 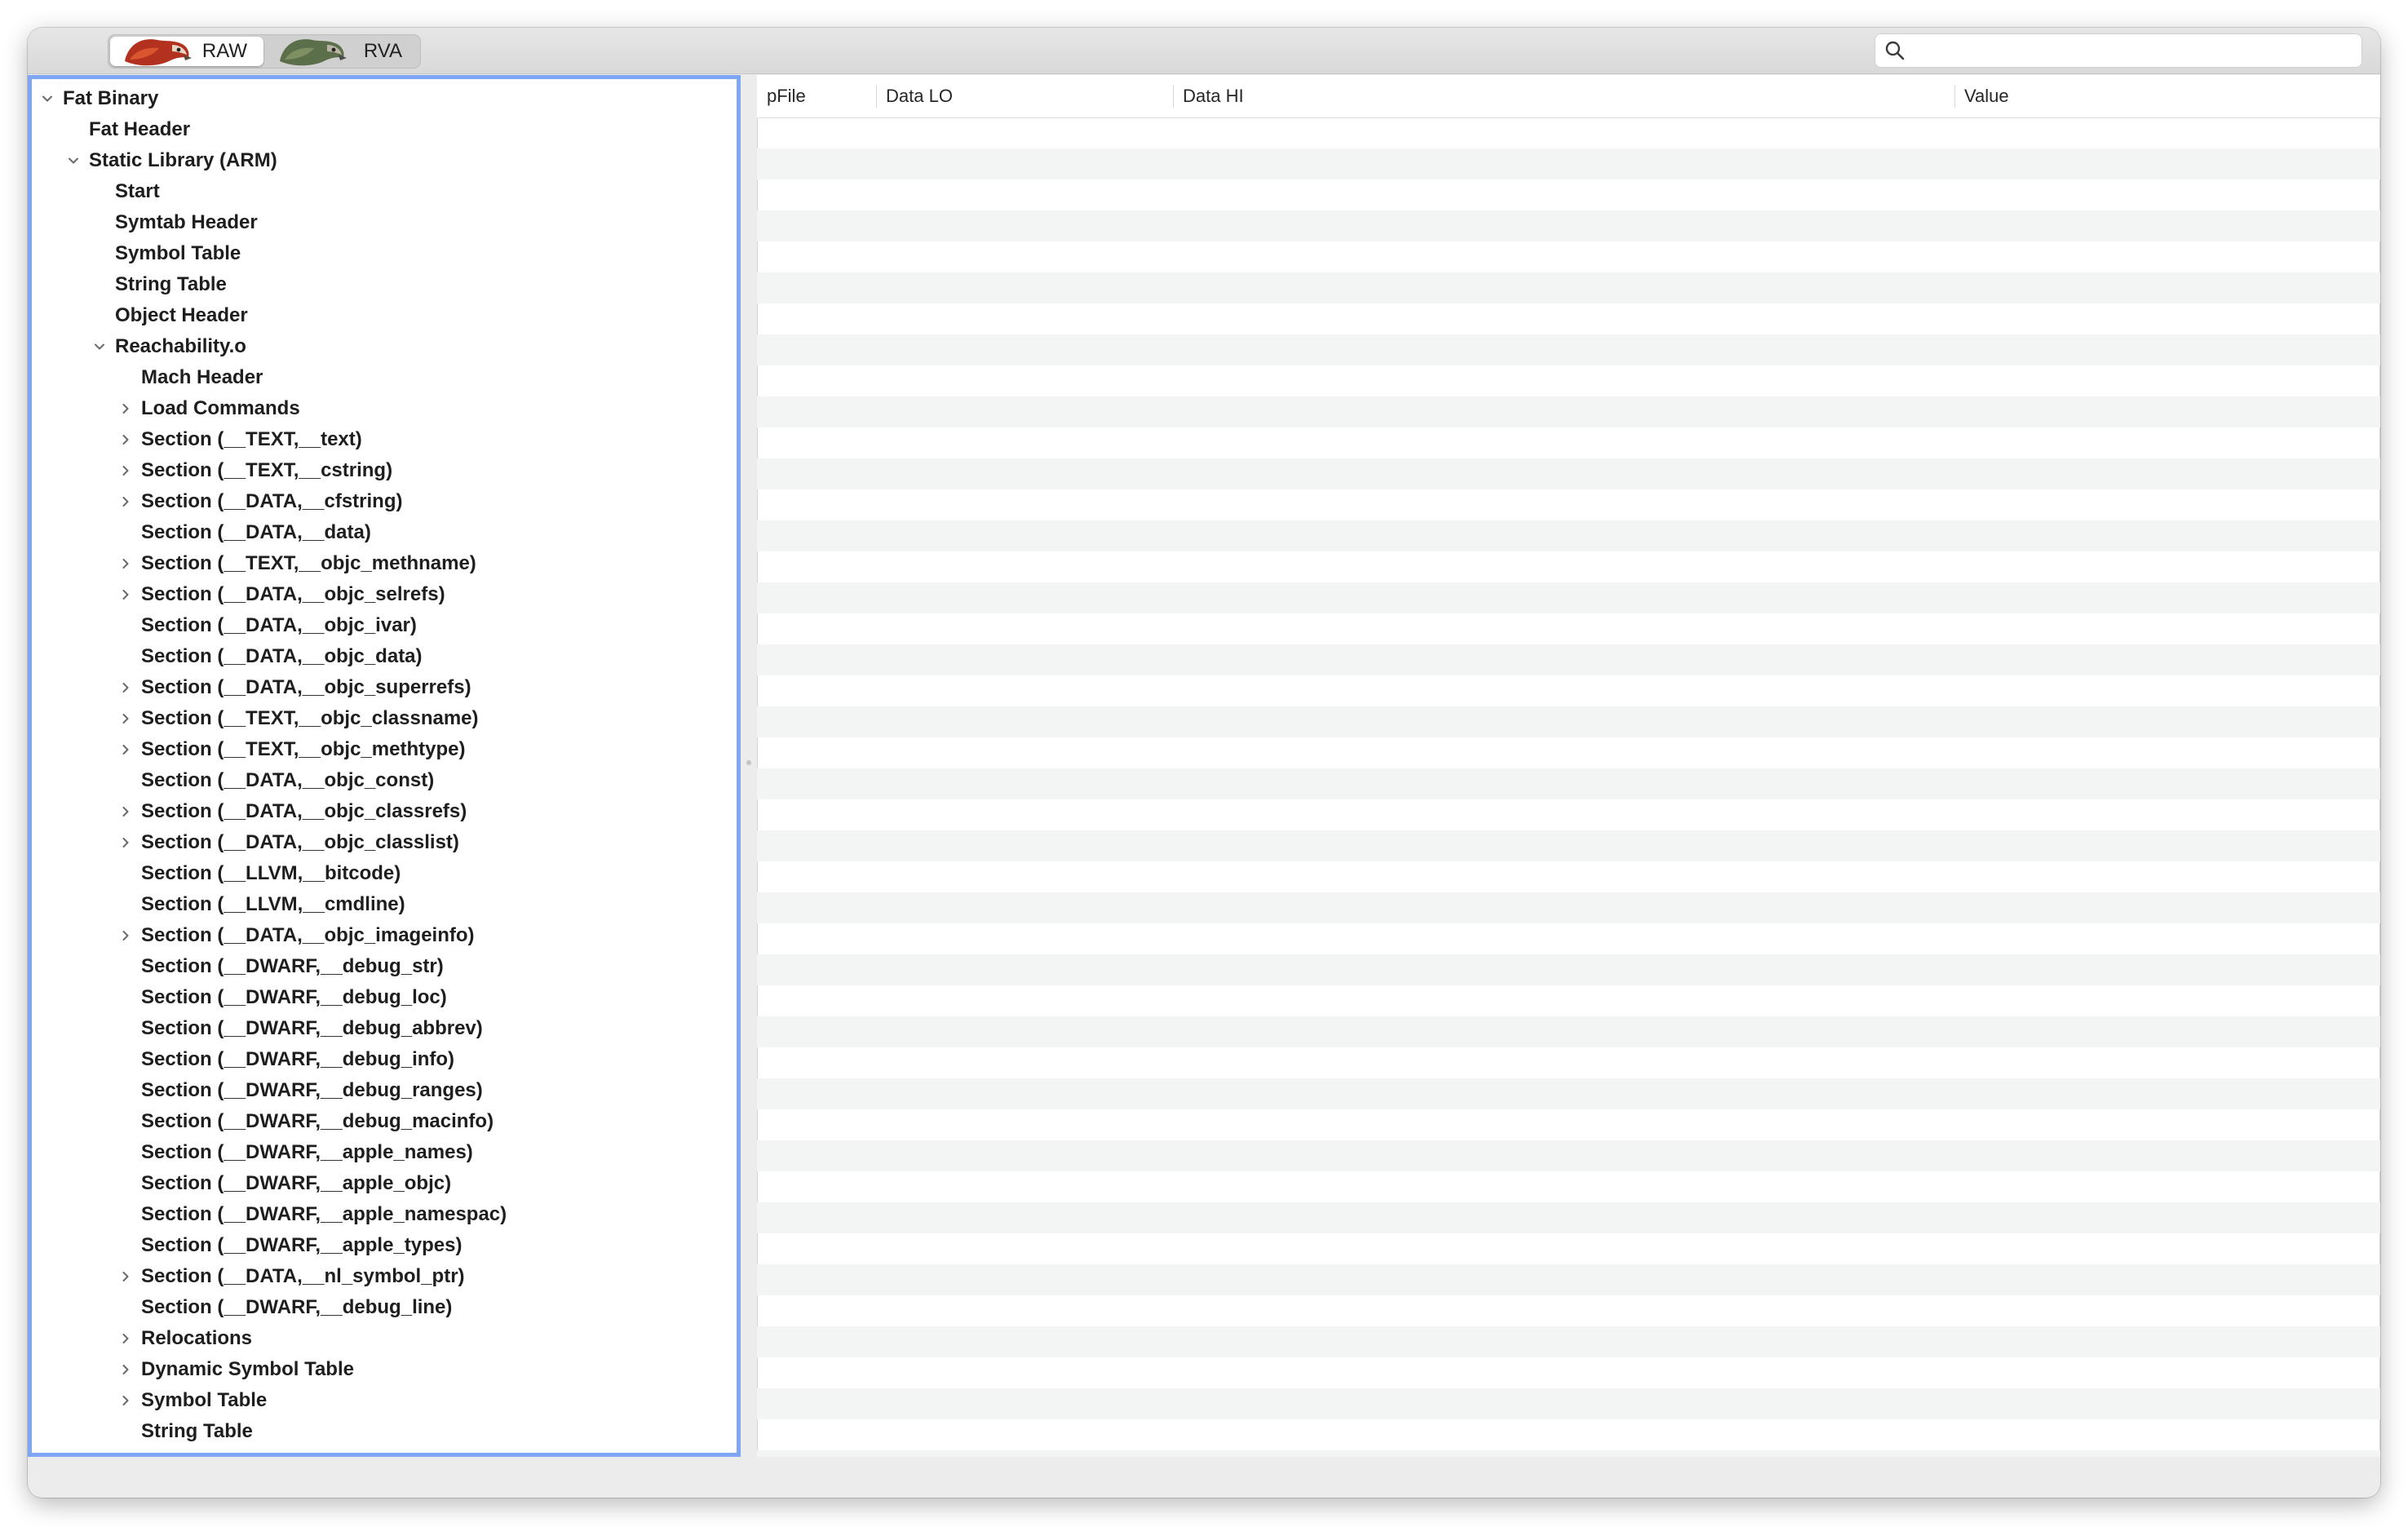 What do you see at coordinates (786, 96) in the screenshot?
I see `column-header-pfile: pFile` at bounding box center [786, 96].